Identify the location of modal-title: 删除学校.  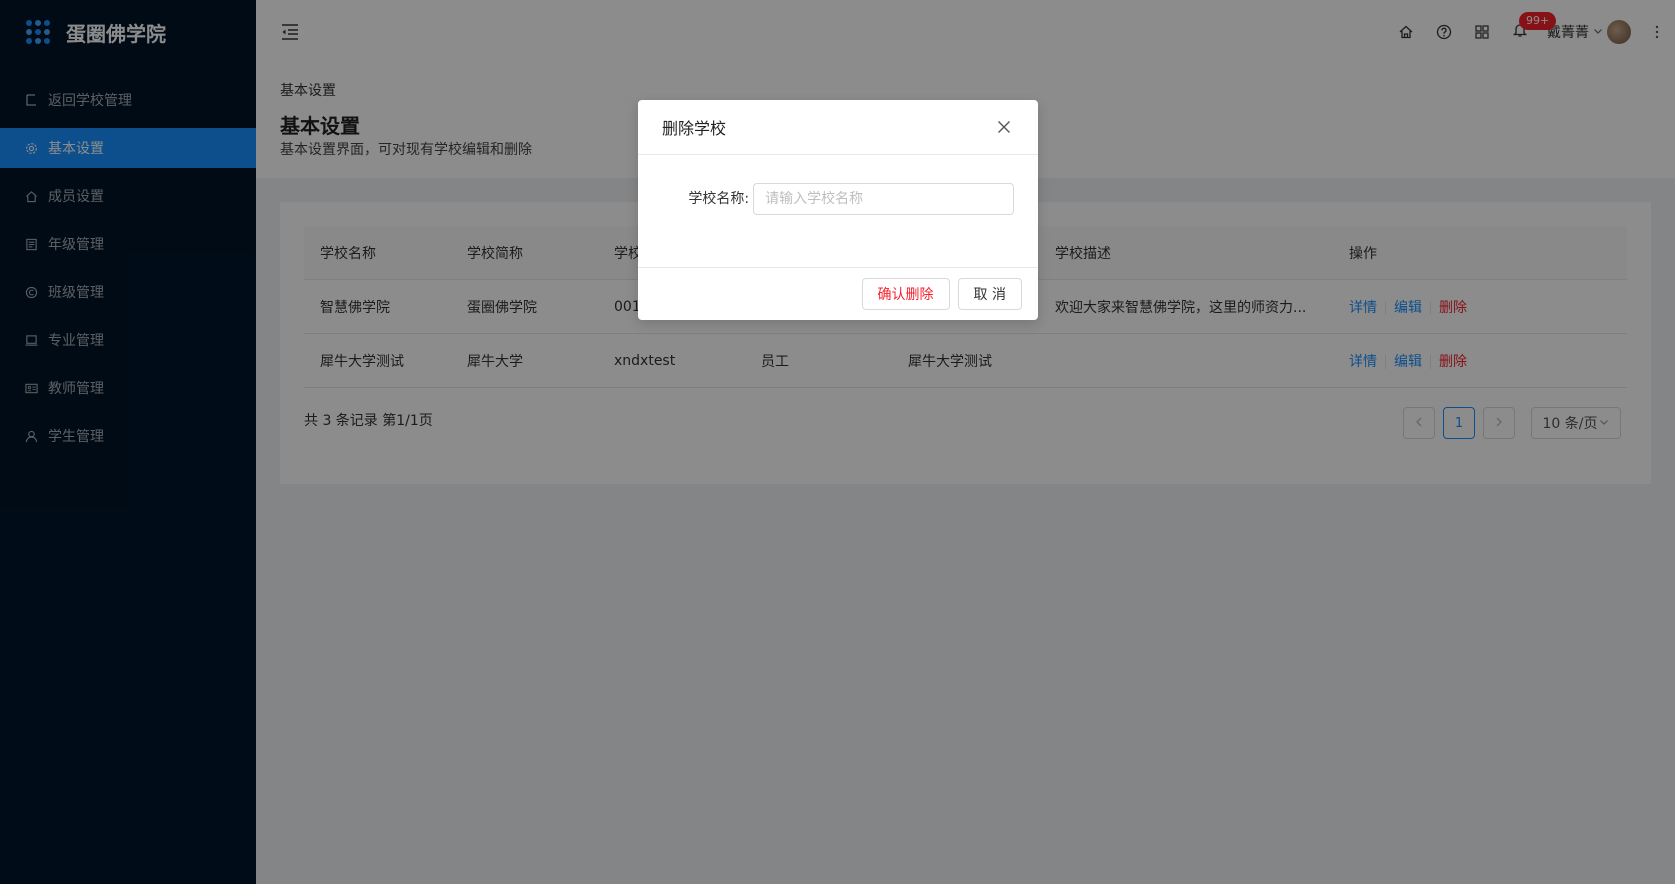
(694, 128).